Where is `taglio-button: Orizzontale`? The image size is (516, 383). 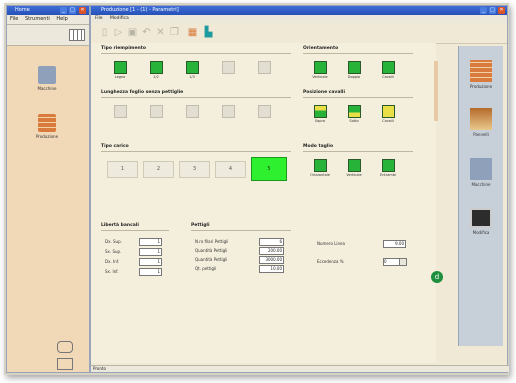
taglio-button: Orizzontale is located at coordinates (320, 168).